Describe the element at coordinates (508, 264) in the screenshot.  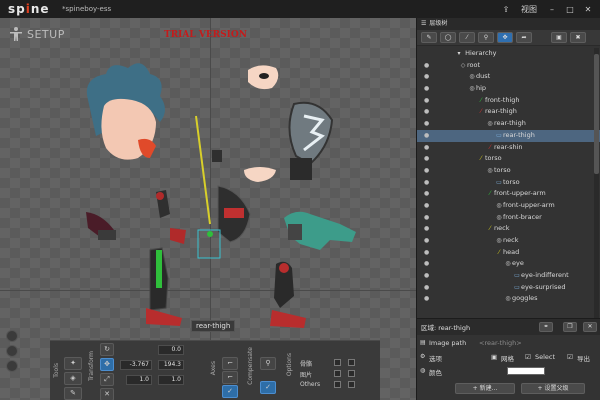
I see `tree-row: ● ◎eye` at that location.